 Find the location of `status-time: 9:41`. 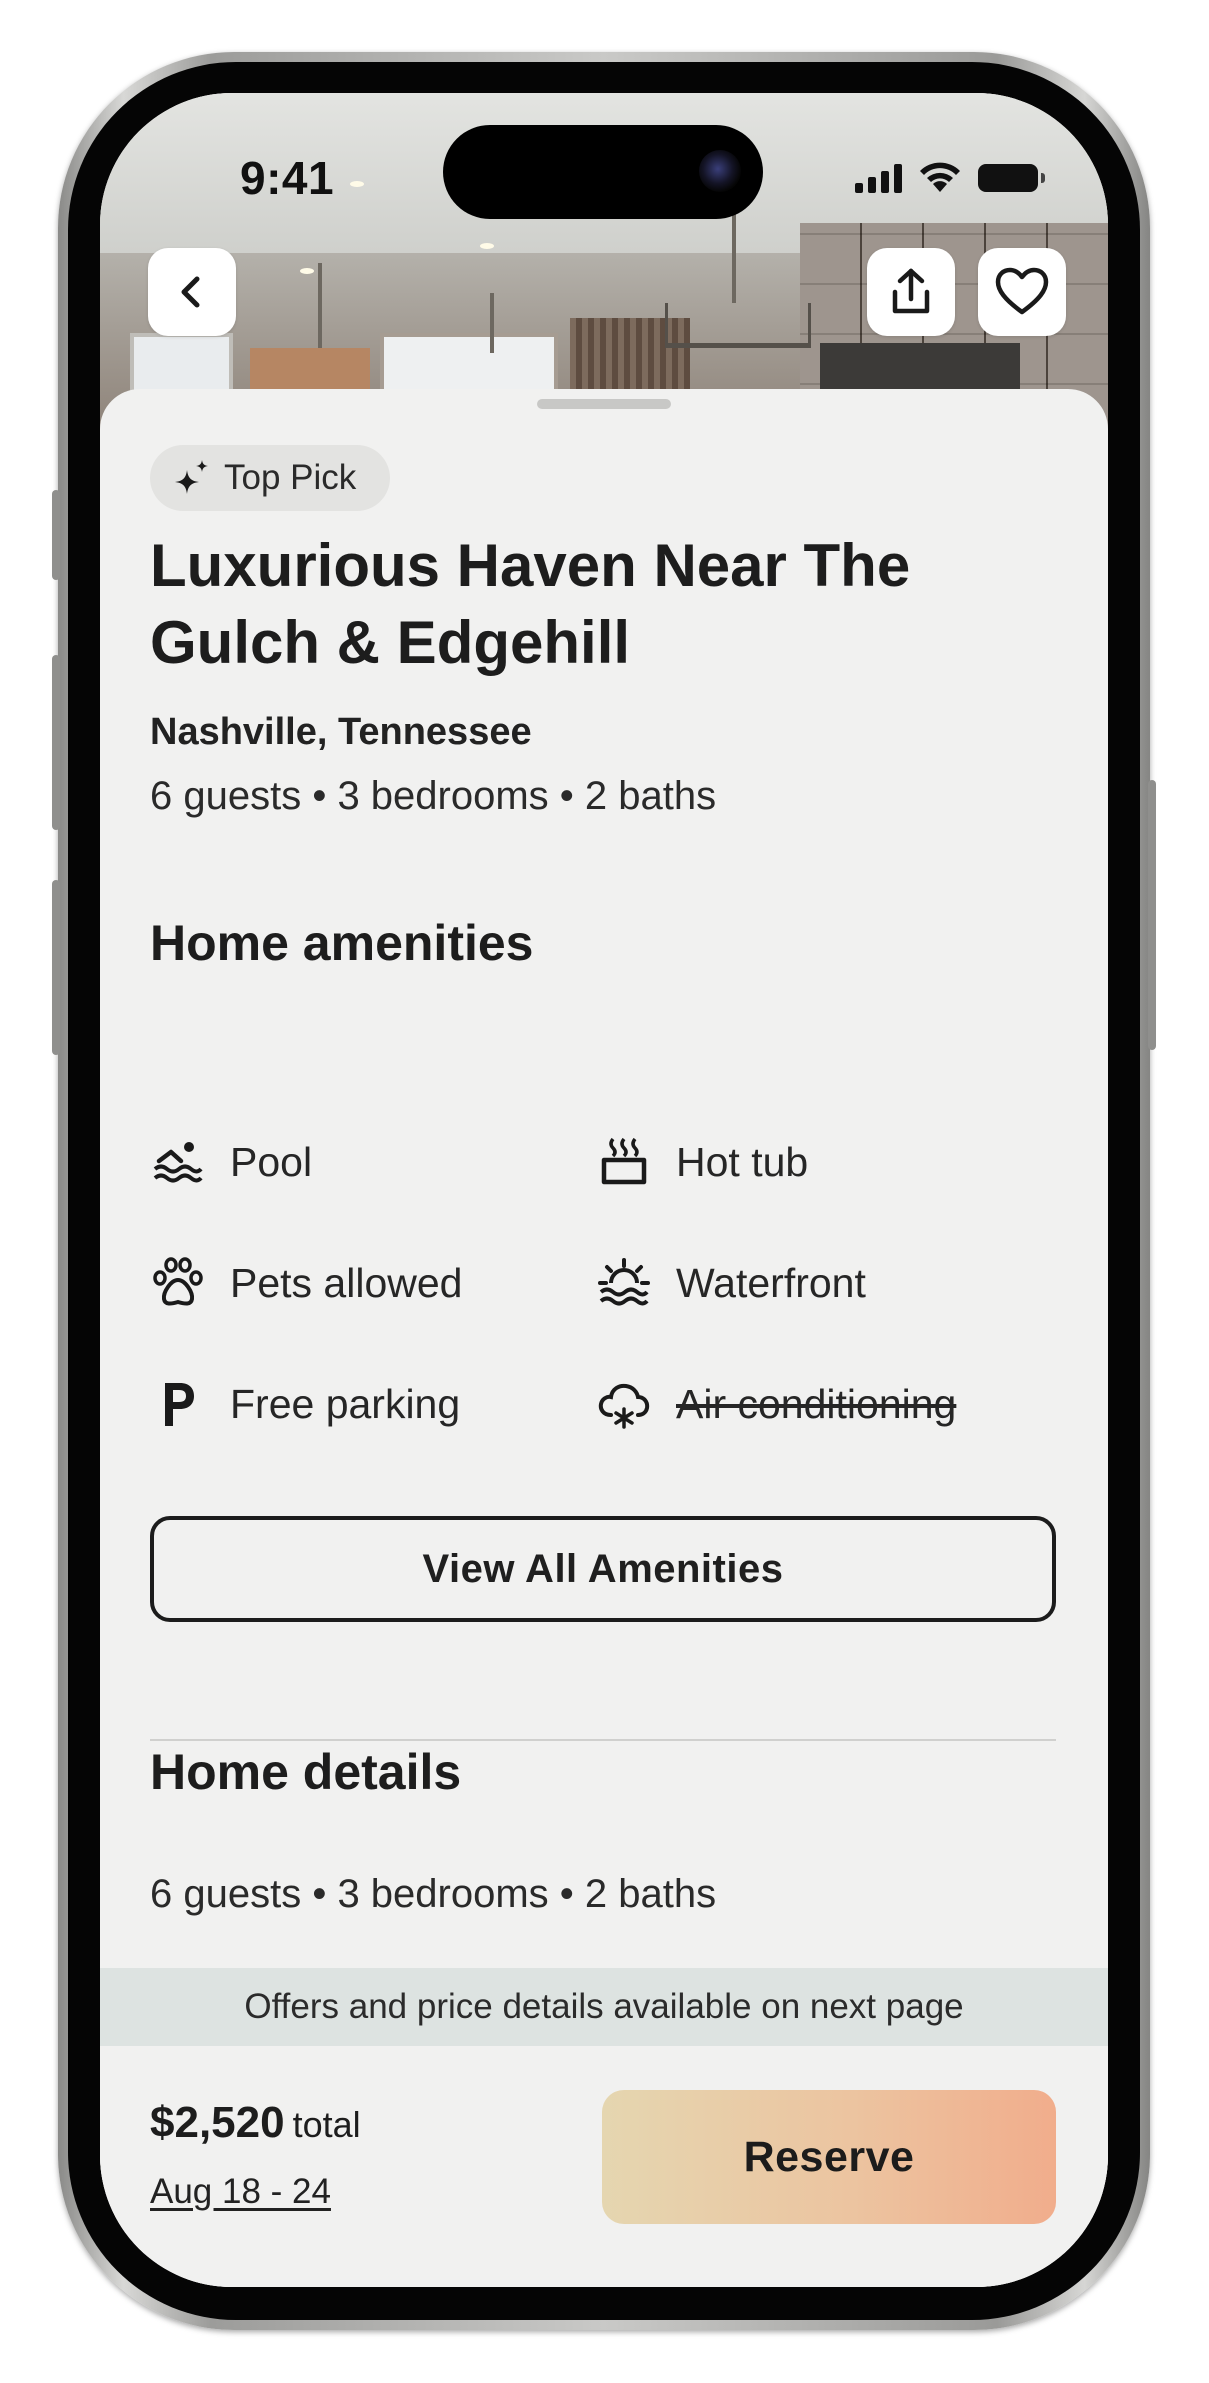

status-time: 9:41 is located at coordinates (287, 178).